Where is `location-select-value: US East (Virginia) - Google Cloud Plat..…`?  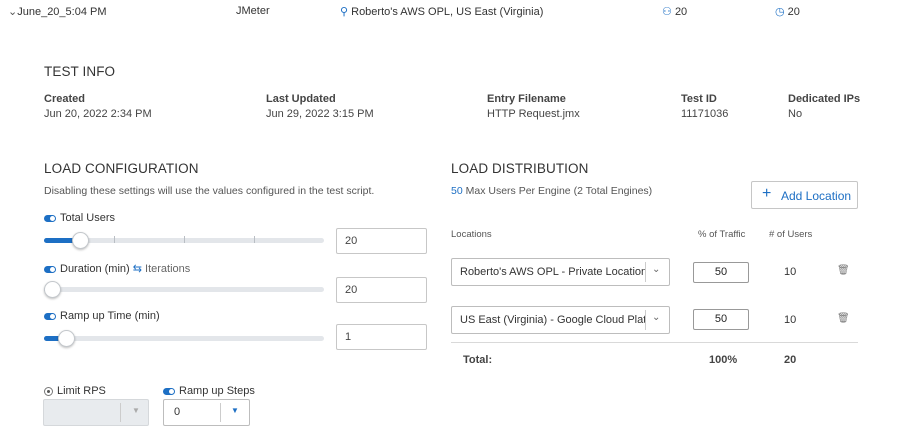
location-select-value: US East (Virginia) - Google Cloud Plat..… is located at coordinates (553, 320).